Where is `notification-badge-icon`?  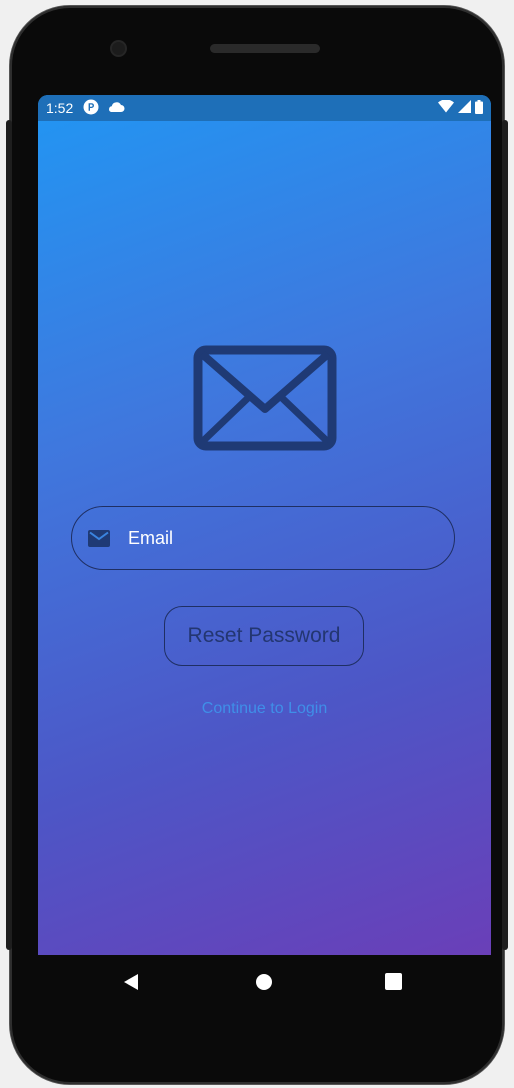
notification-badge-icon is located at coordinates (91, 108).